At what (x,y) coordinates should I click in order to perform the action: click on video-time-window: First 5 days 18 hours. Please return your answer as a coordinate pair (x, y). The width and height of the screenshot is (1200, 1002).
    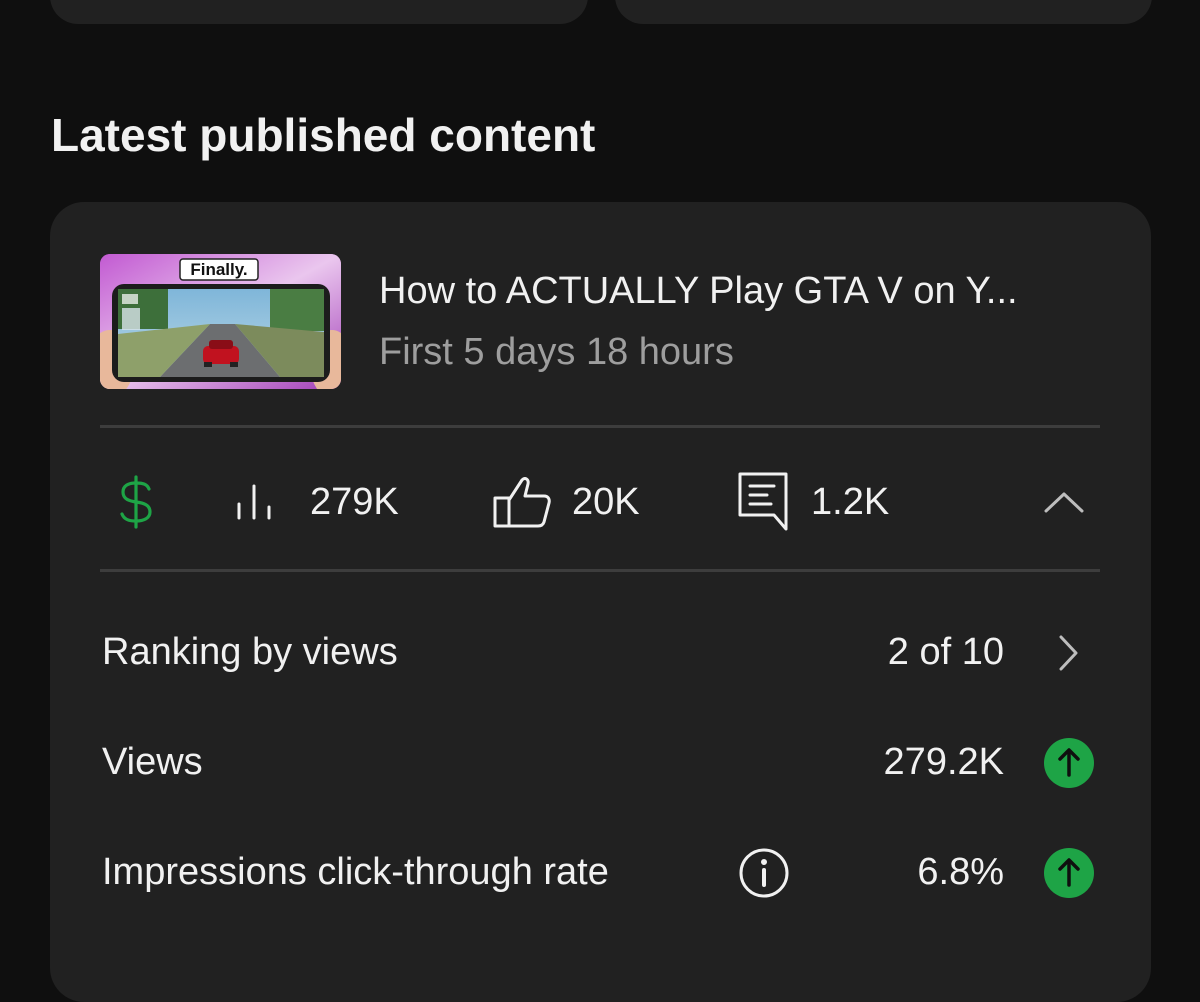
    Looking at the image, I should click on (556, 352).